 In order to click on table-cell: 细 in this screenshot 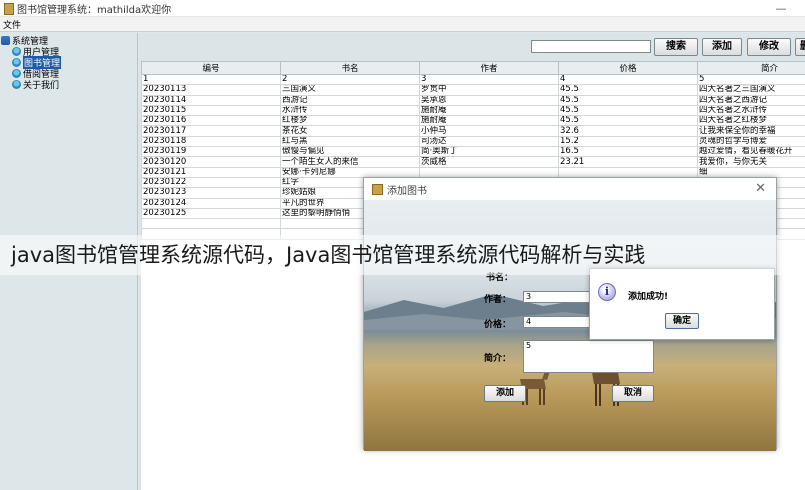, I will do `click(751, 172)`.